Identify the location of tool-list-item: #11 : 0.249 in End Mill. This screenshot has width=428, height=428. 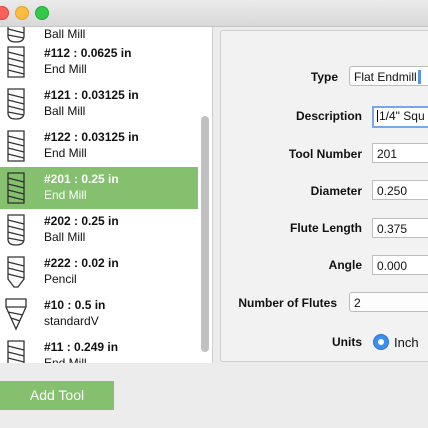
(99, 349).